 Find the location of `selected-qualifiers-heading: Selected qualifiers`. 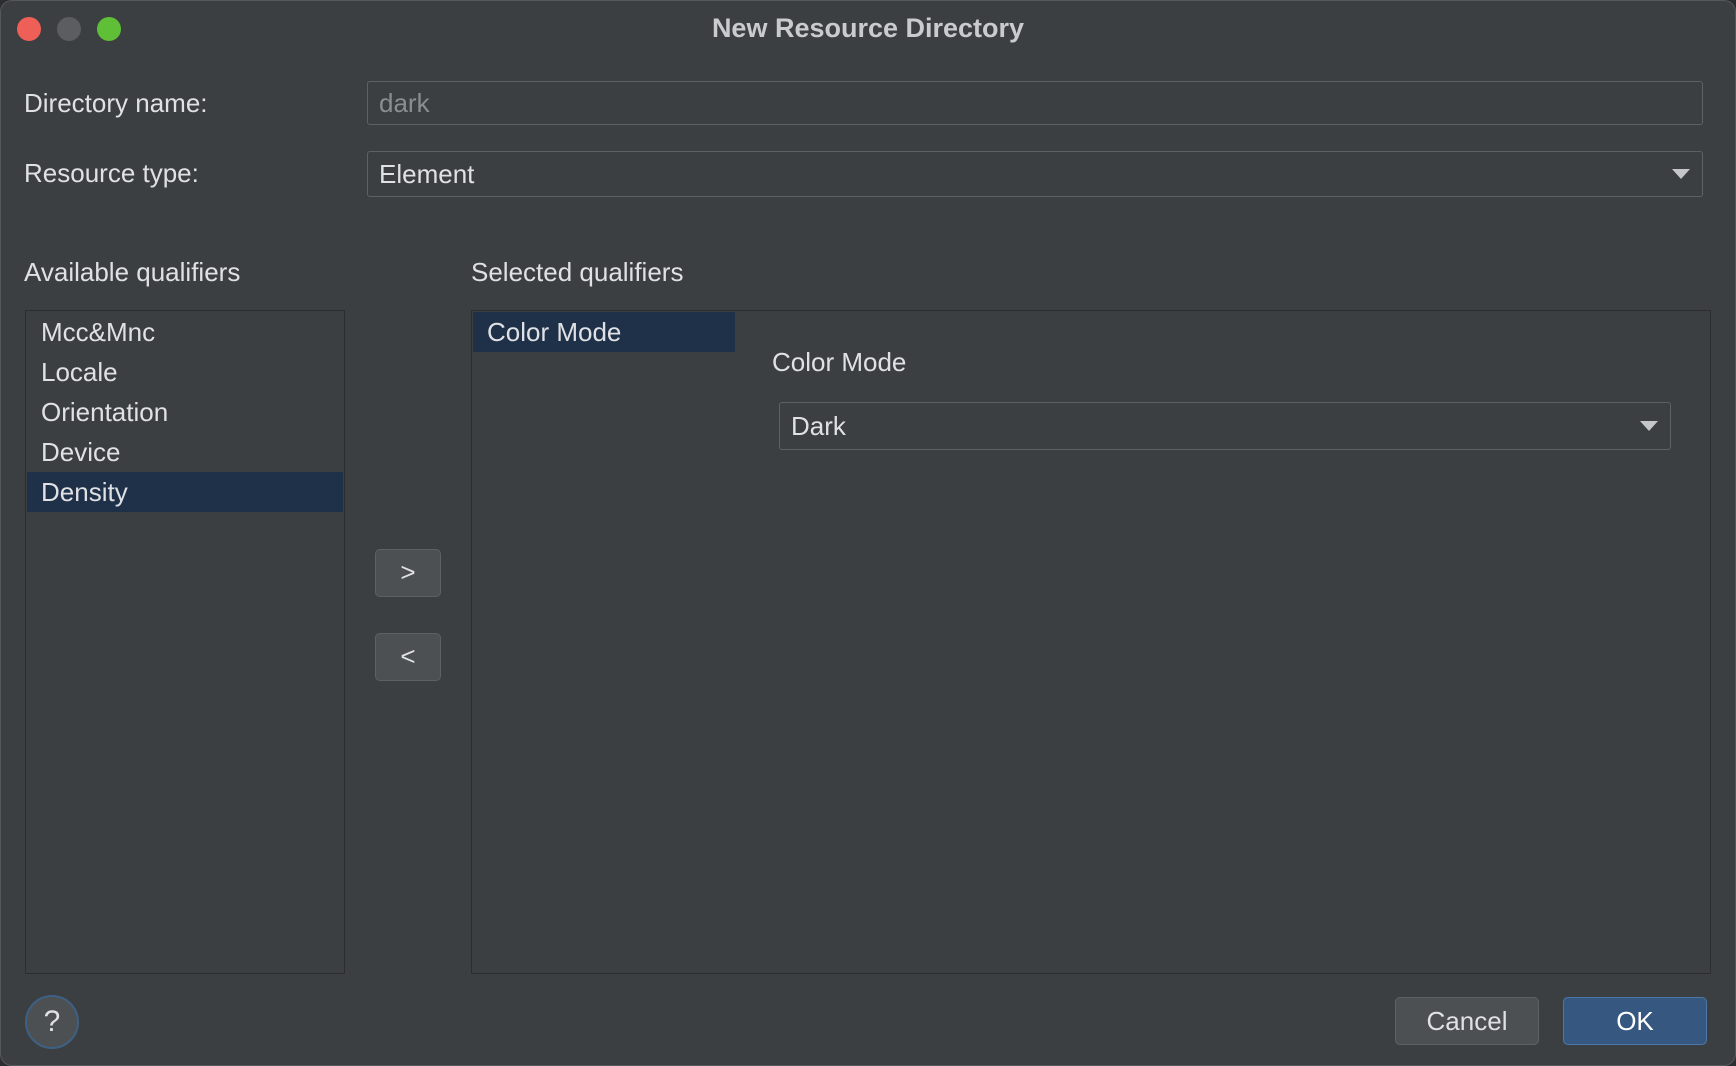

selected-qualifiers-heading: Selected qualifiers is located at coordinates (577, 272).